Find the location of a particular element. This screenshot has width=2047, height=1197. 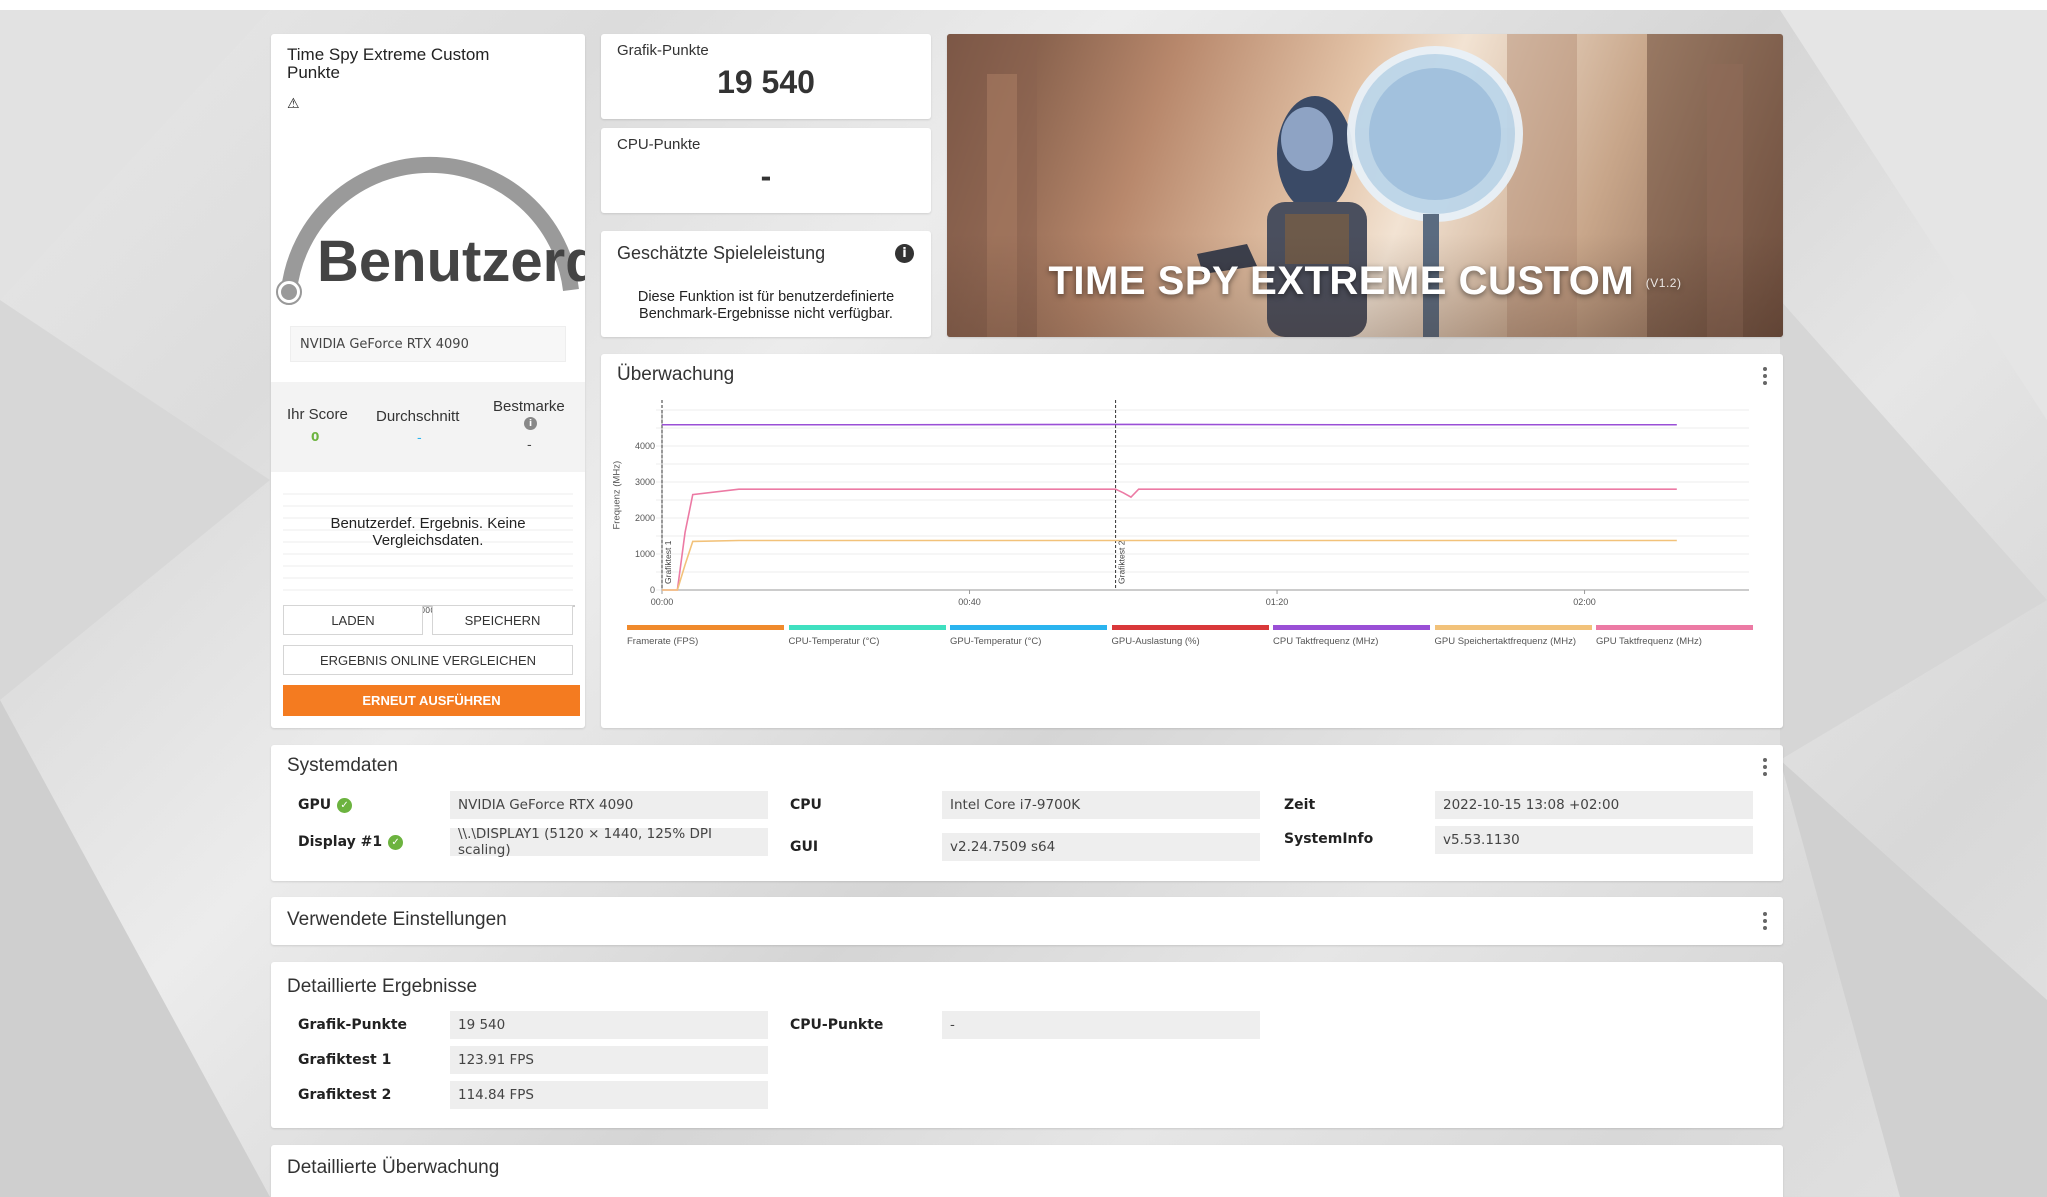

bestmarke-label: Bestmarke is located at coordinates (529, 406).